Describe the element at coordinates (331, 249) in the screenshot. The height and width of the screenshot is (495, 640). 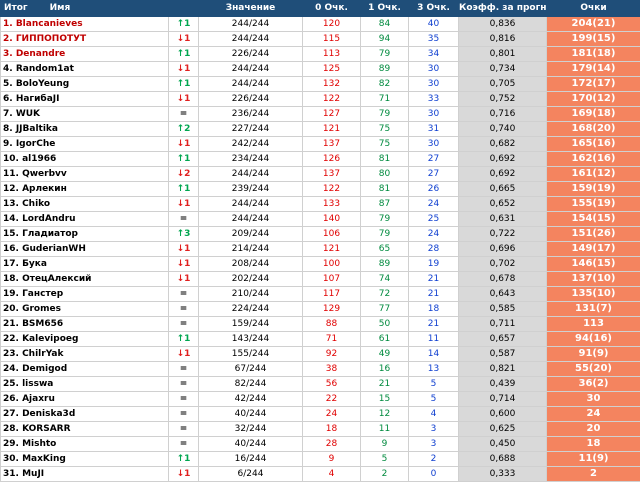
I see `zero-points-cell: 121` at that location.